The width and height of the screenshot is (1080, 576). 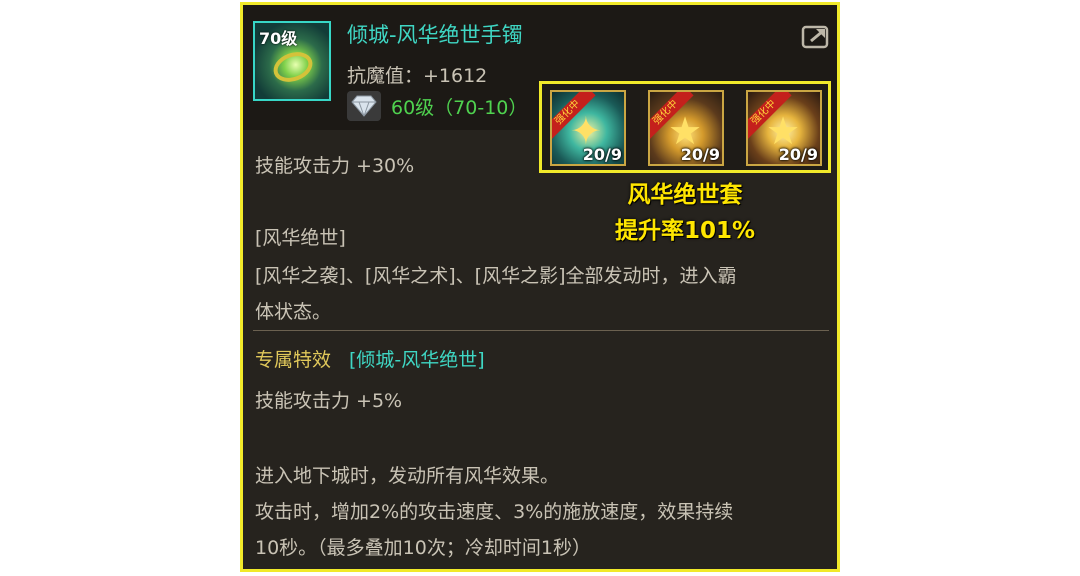 What do you see at coordinates (407, 476) in the screenshot?
I see `special-effect-line: 进入地下城时，发动所有风华效果。` at bounding box center [407, 476].